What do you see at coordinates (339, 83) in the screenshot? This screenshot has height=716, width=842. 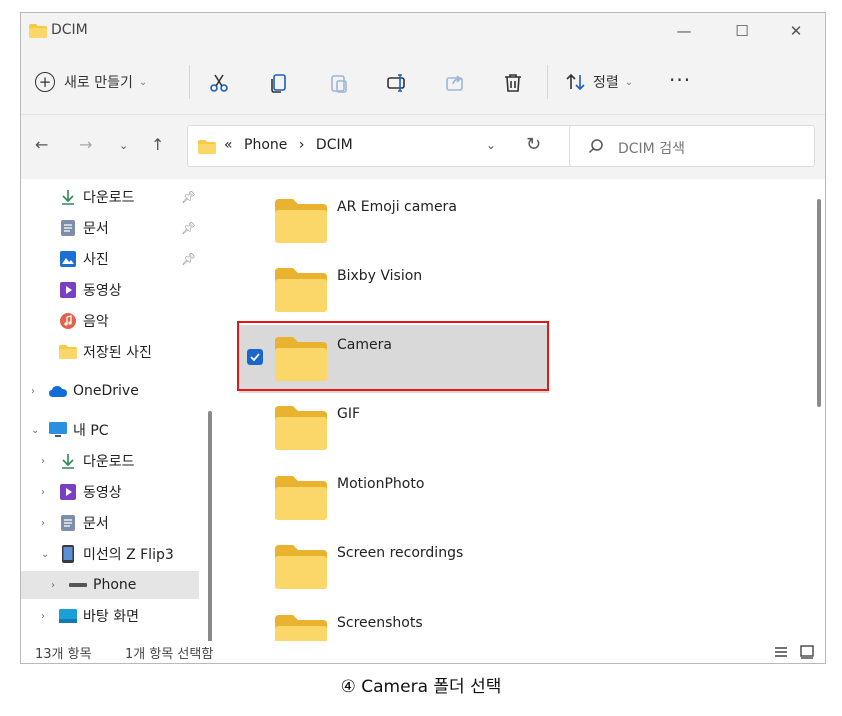 I see `paste-button` at bounding box center [339, 83].